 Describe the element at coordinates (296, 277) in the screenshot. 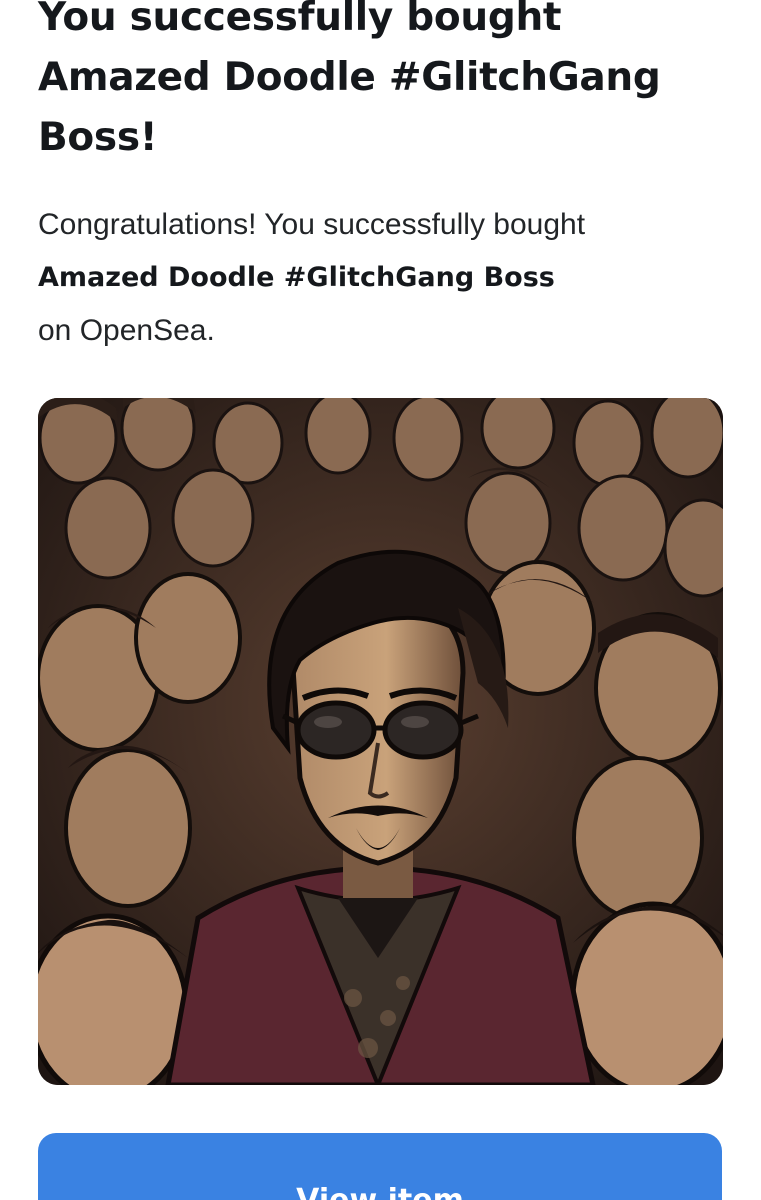

I see `item-name: Amazed Doodle #GlitchGang Boss` at that location.